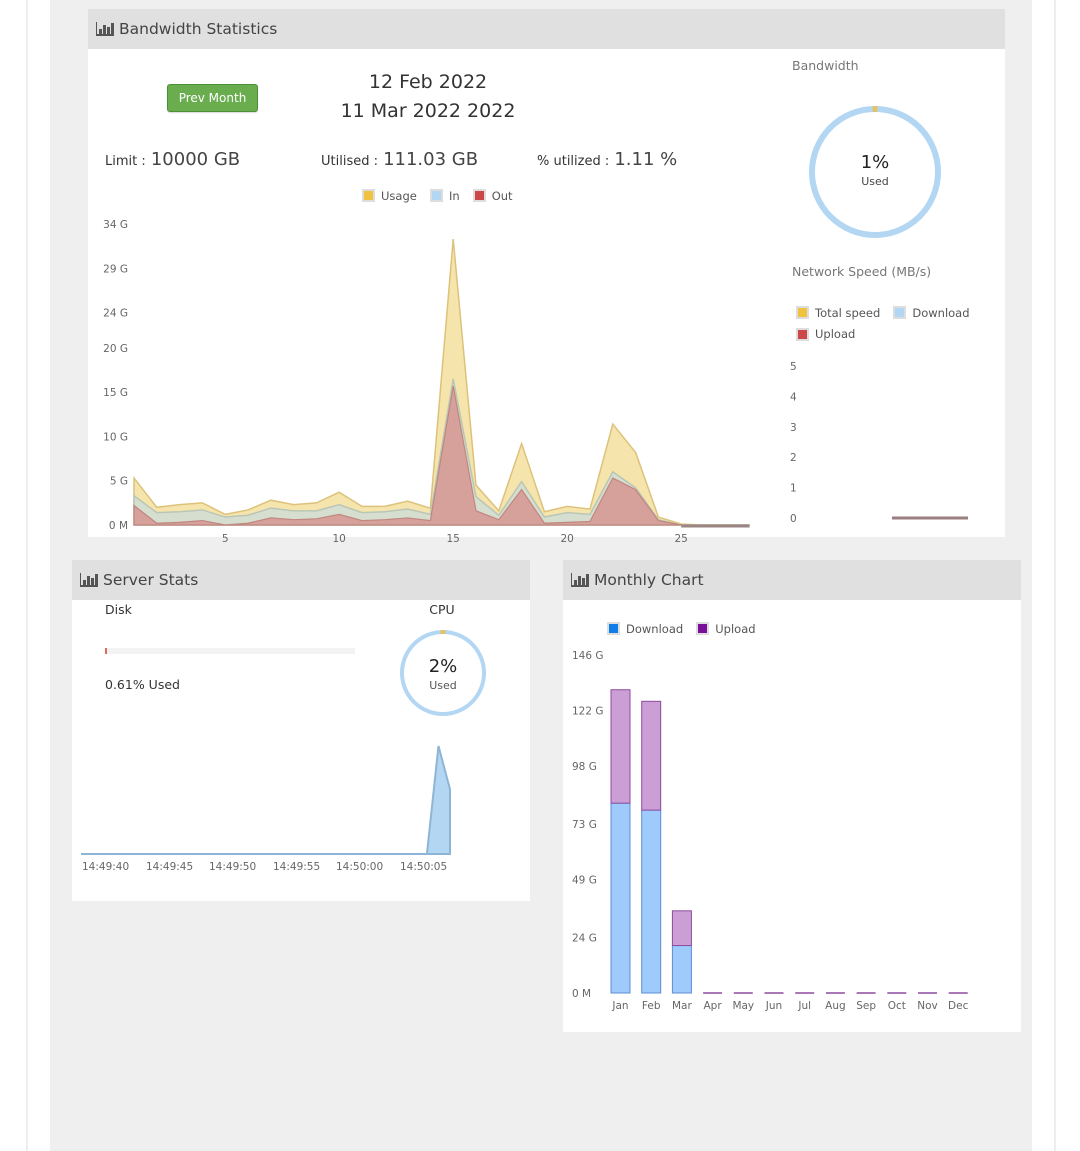  What do you see at coordinates (958, 1006) in the screenshot?
I see `x-tick-label: Dec` at bounding box center [958, 1006].